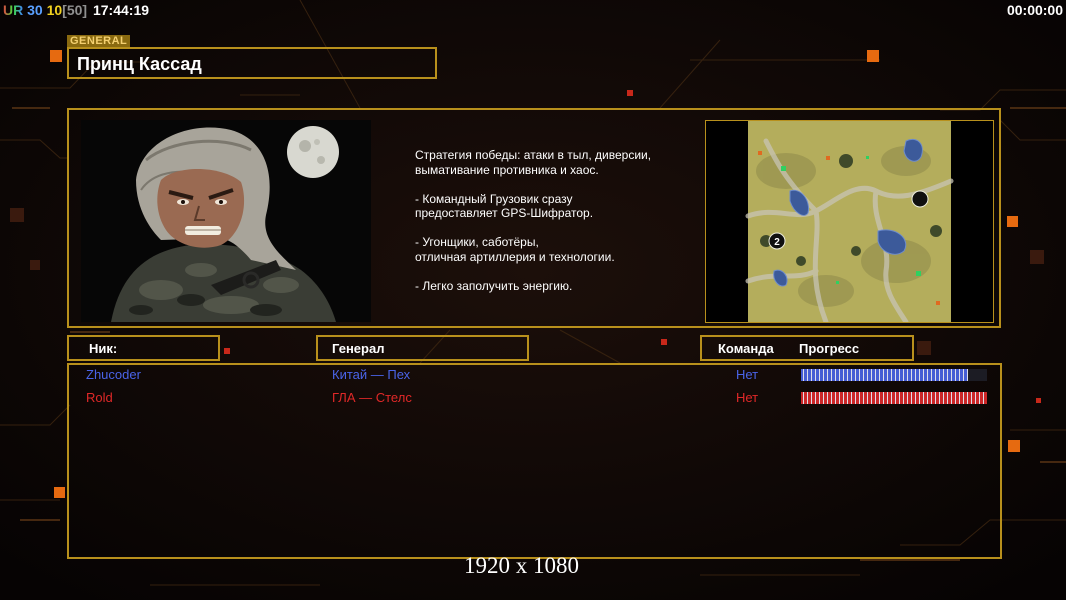  What do you see at coordinates (1034, 10) in the screenshot?
I see `match-timer: 00:00:00` at bounding box center [1034, 10].